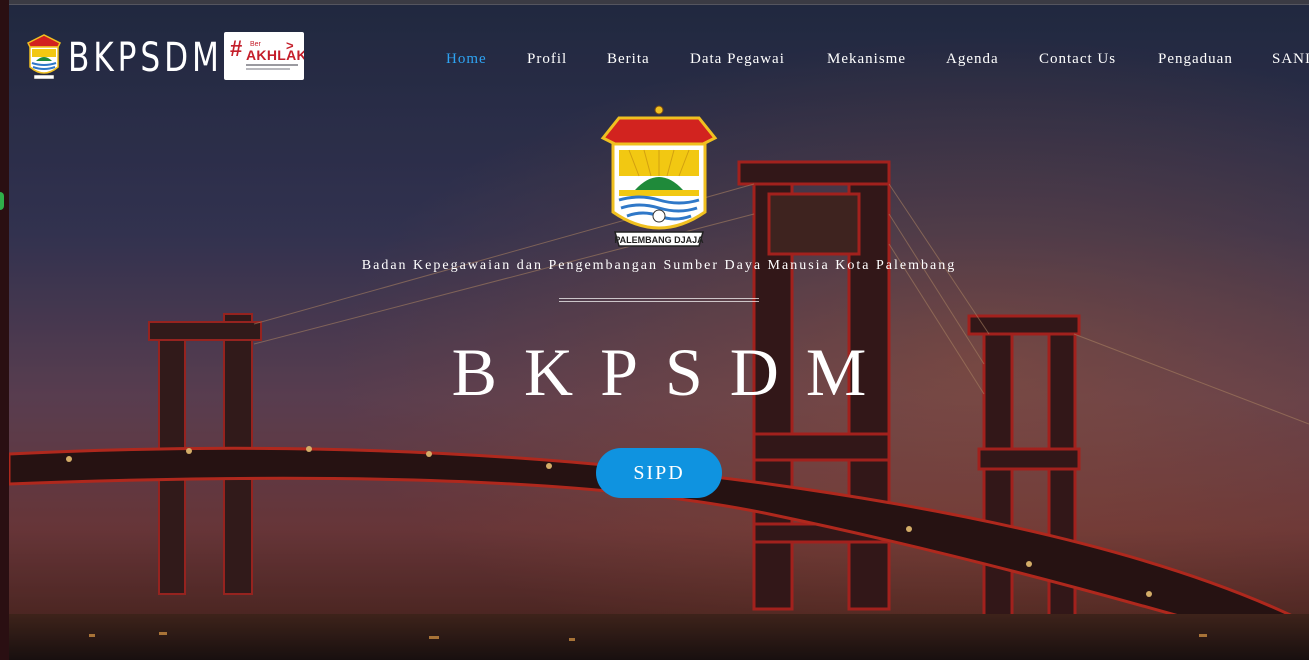 This screenshot has height=660, width=1309. What do you see at coordinates (628, 59) in the screenshot?
I see `nav-item-berita: Berita` at bounding box center [628, 59].